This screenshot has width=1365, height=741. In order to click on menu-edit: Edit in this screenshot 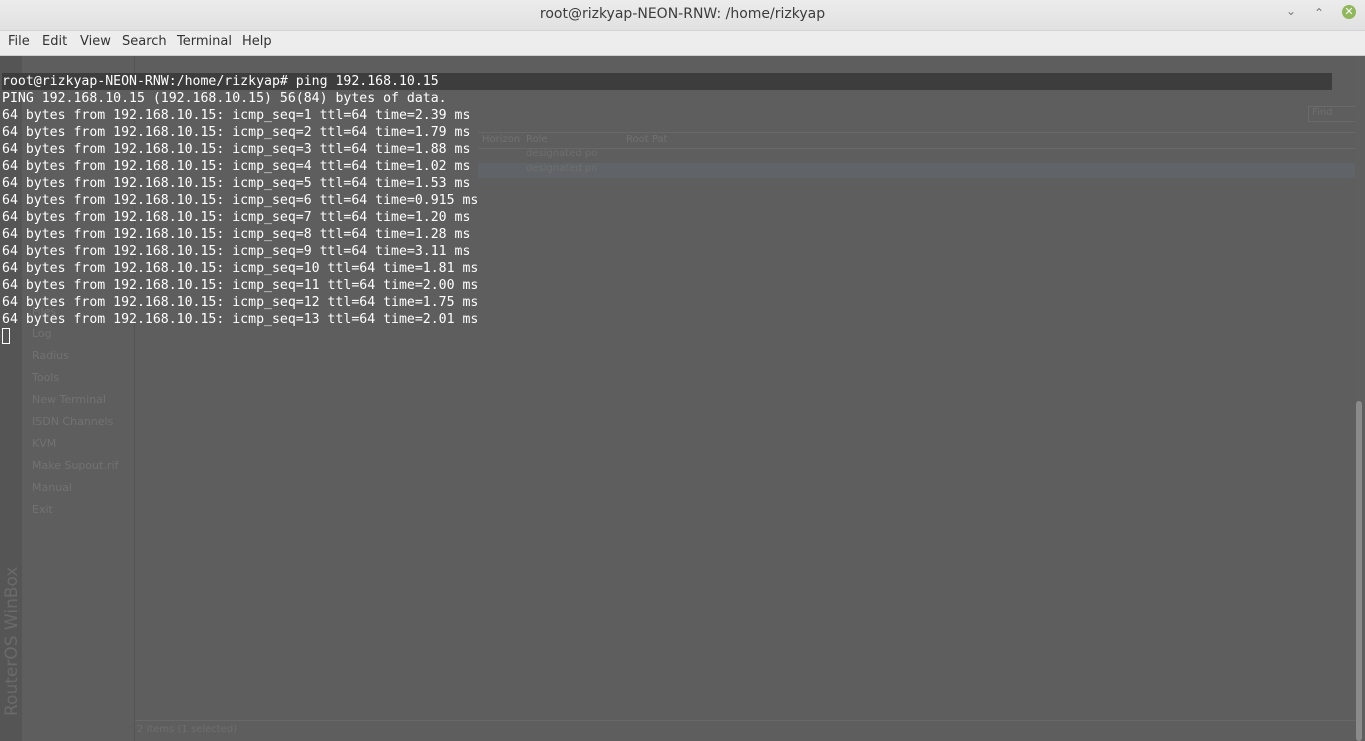, I will do `click(54, 41)`.